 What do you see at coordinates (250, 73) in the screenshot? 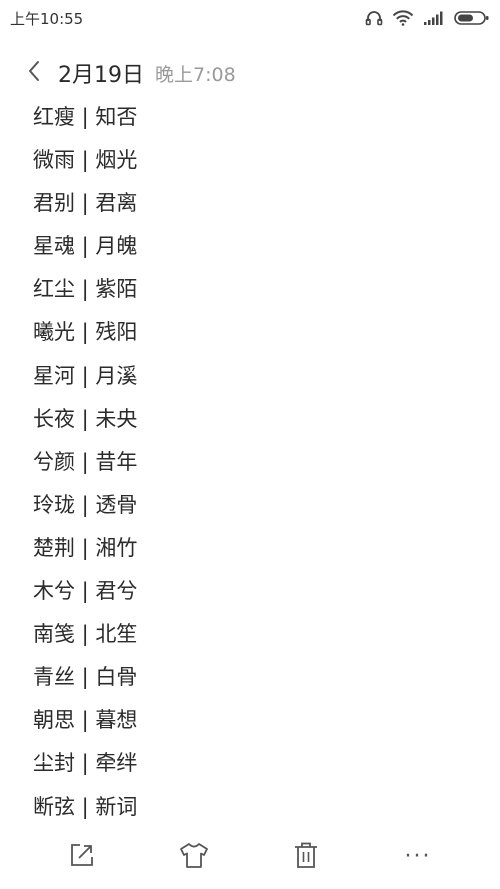
I see `note-header: 2月19日 晚上7:08` at bounding box center [250, 73].